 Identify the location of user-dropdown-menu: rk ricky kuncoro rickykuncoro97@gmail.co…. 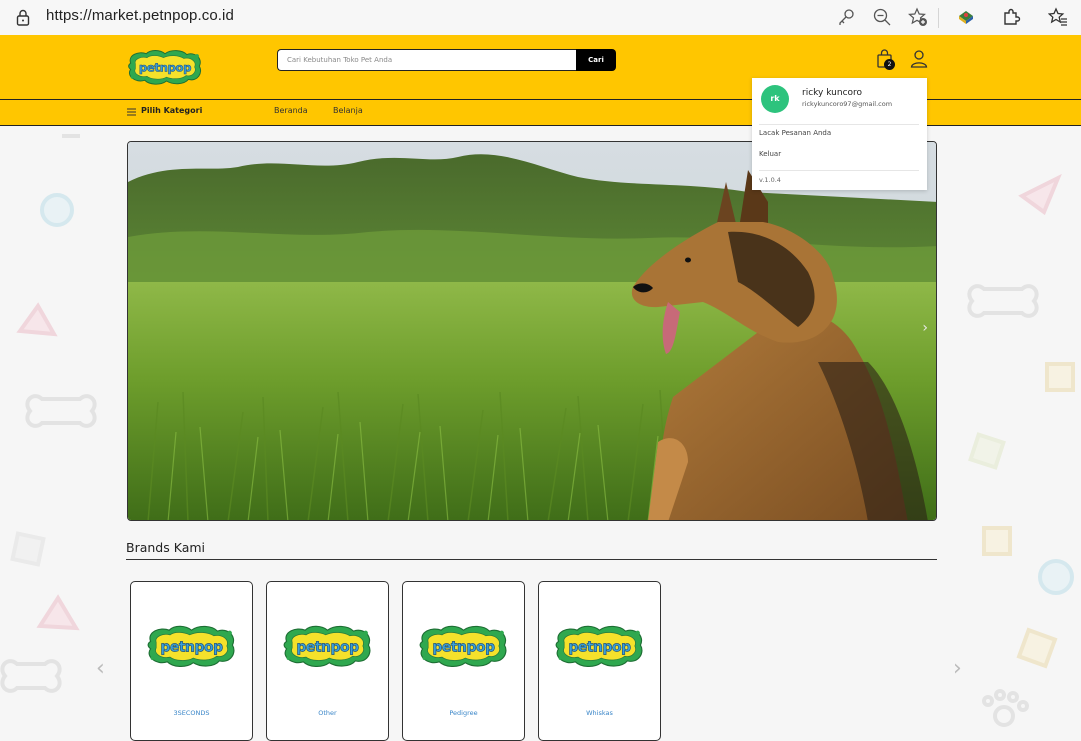
(839, 134).